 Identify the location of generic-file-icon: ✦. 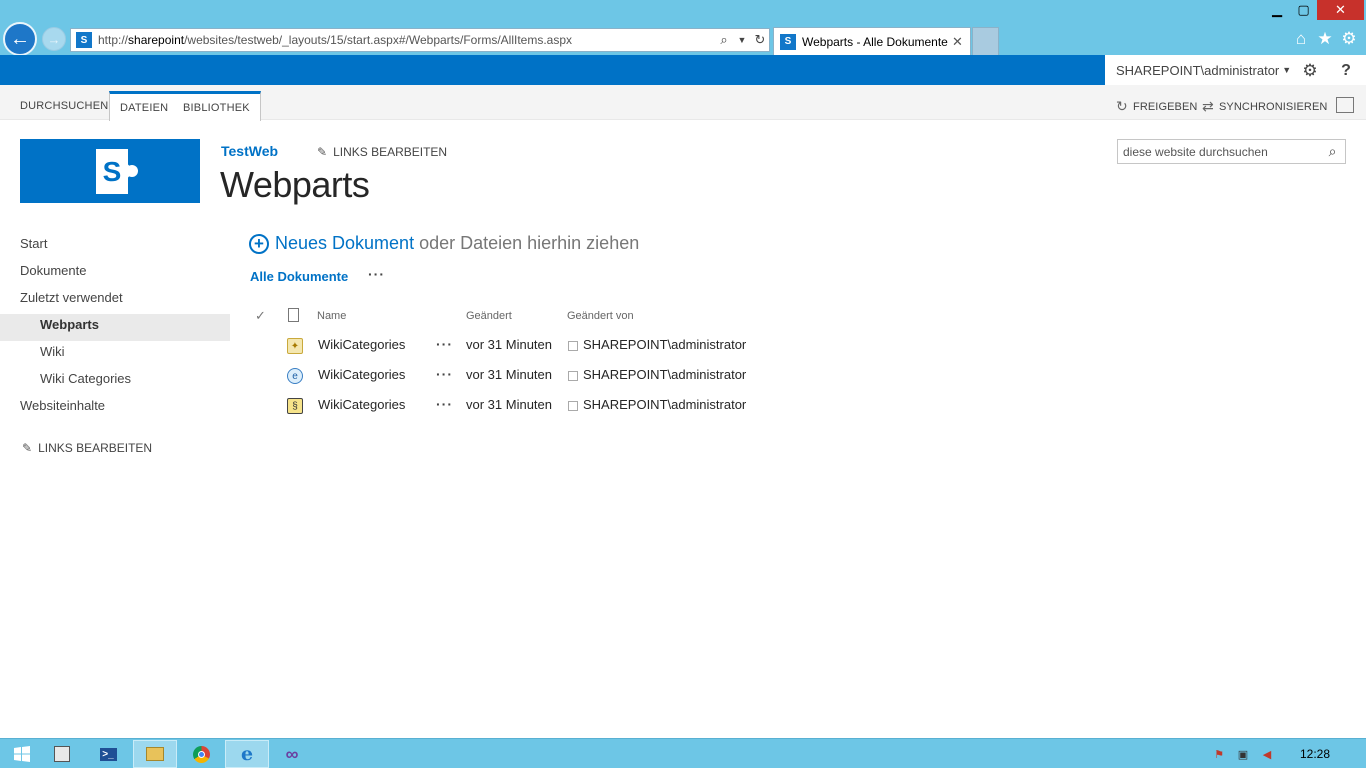
(295, 346).